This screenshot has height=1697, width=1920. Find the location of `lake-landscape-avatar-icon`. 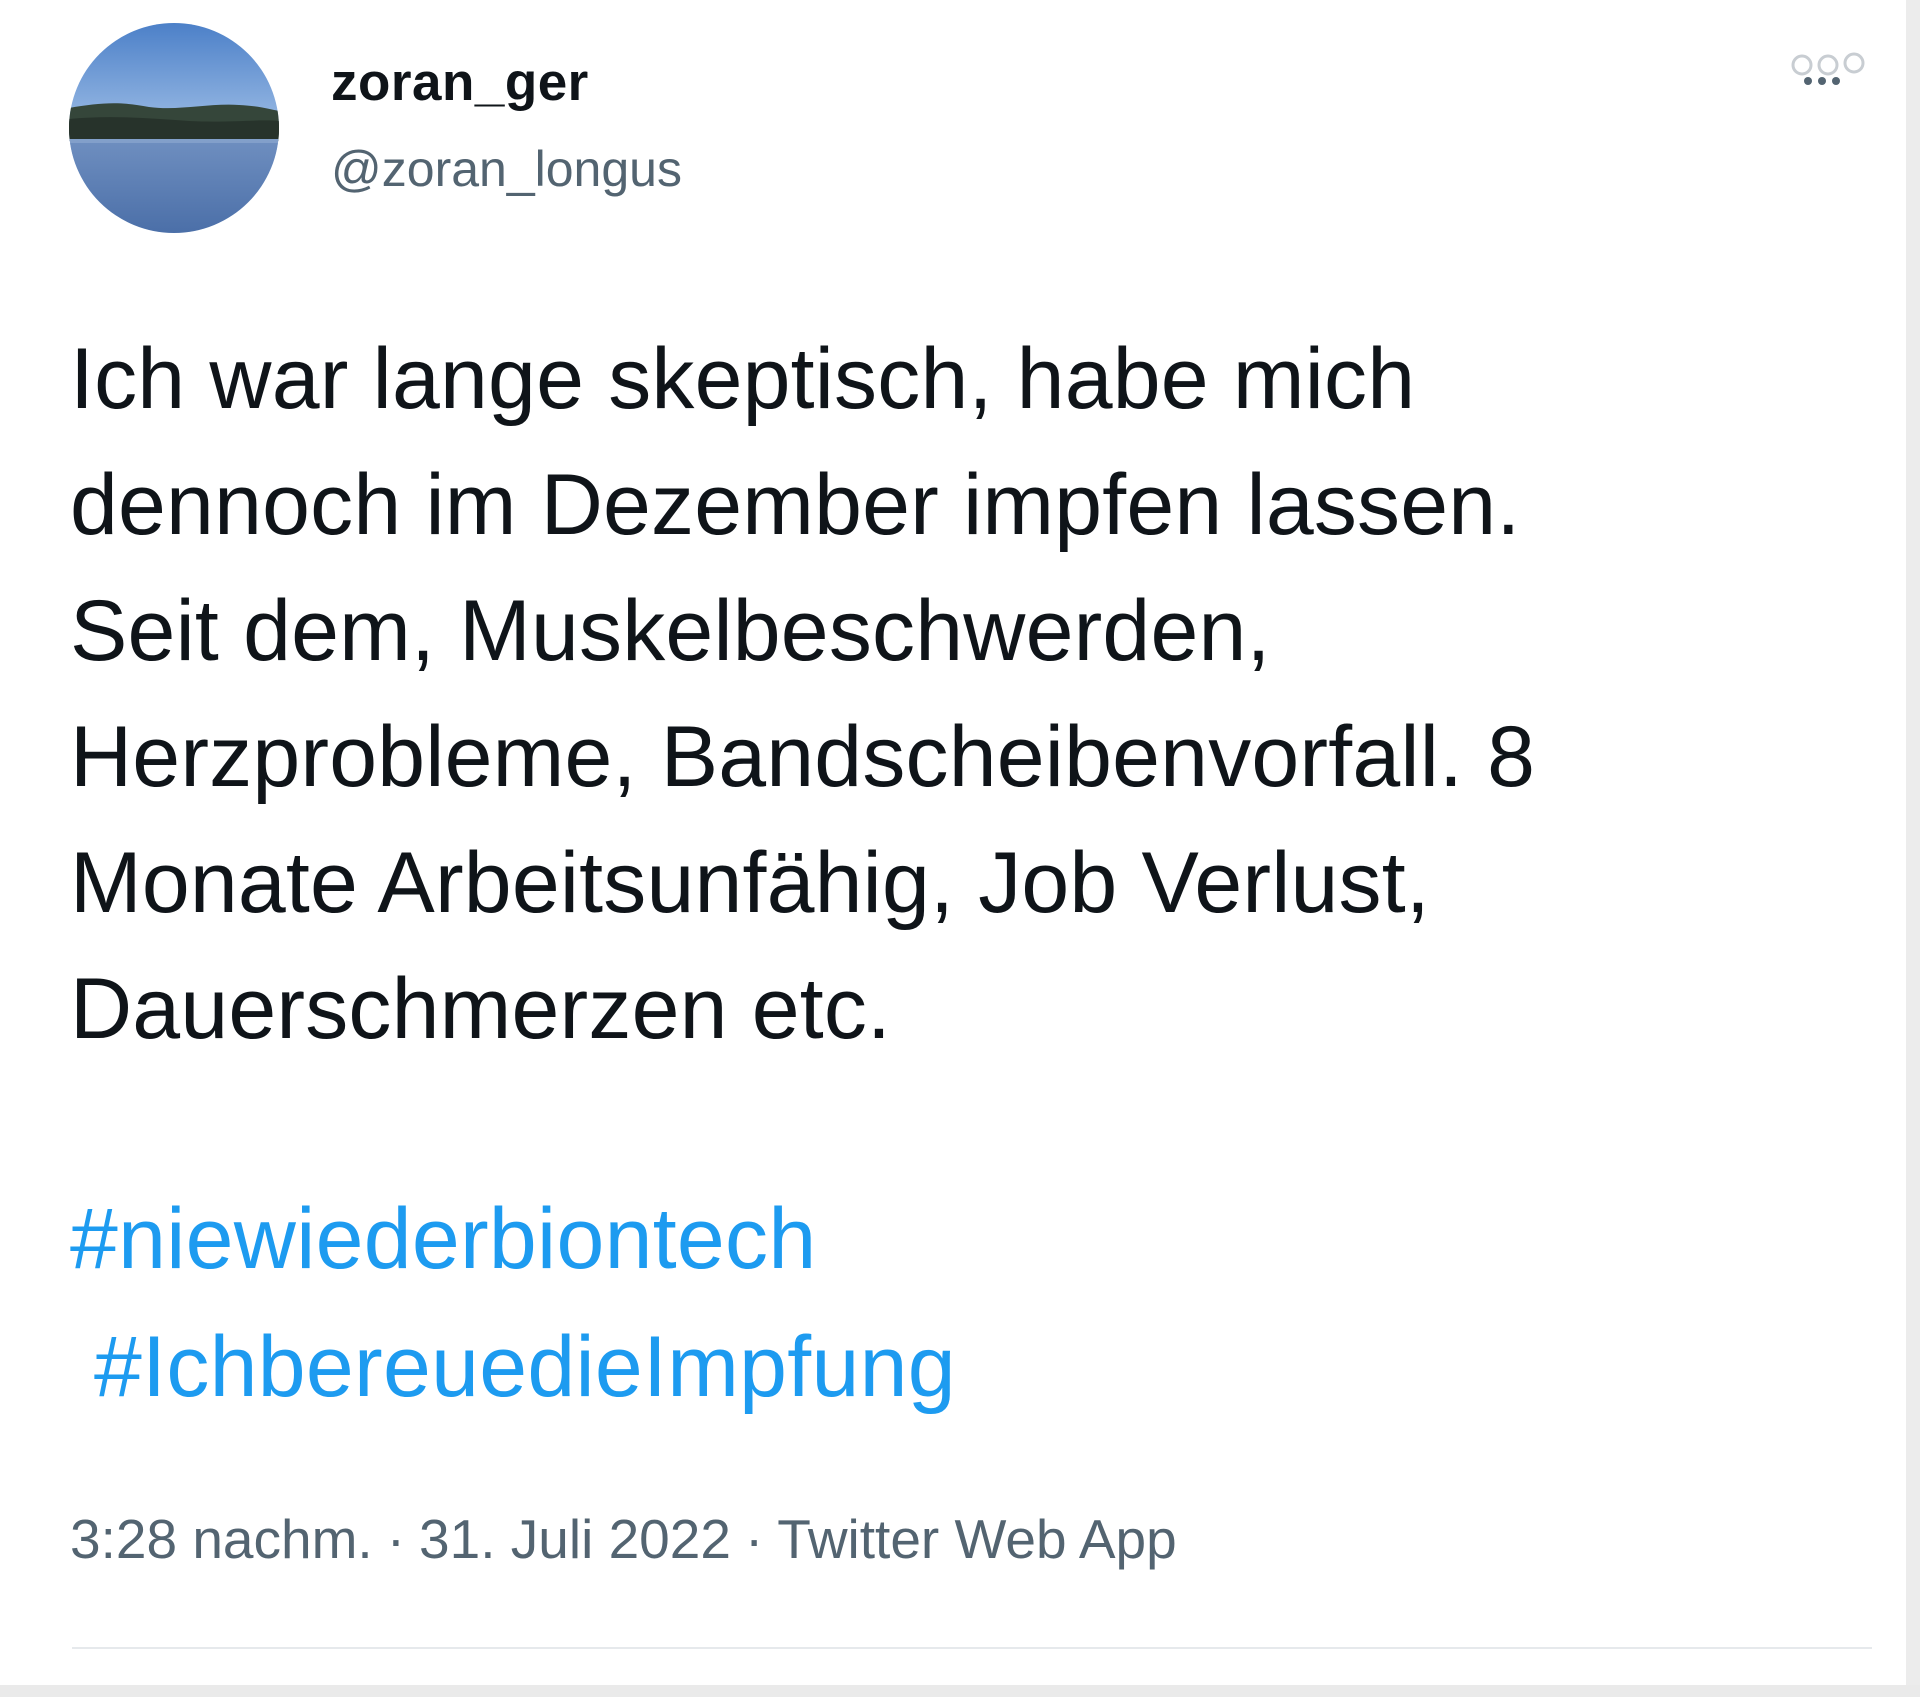

lake-landscape-avatar-icon is located at coordinates (174, 128).